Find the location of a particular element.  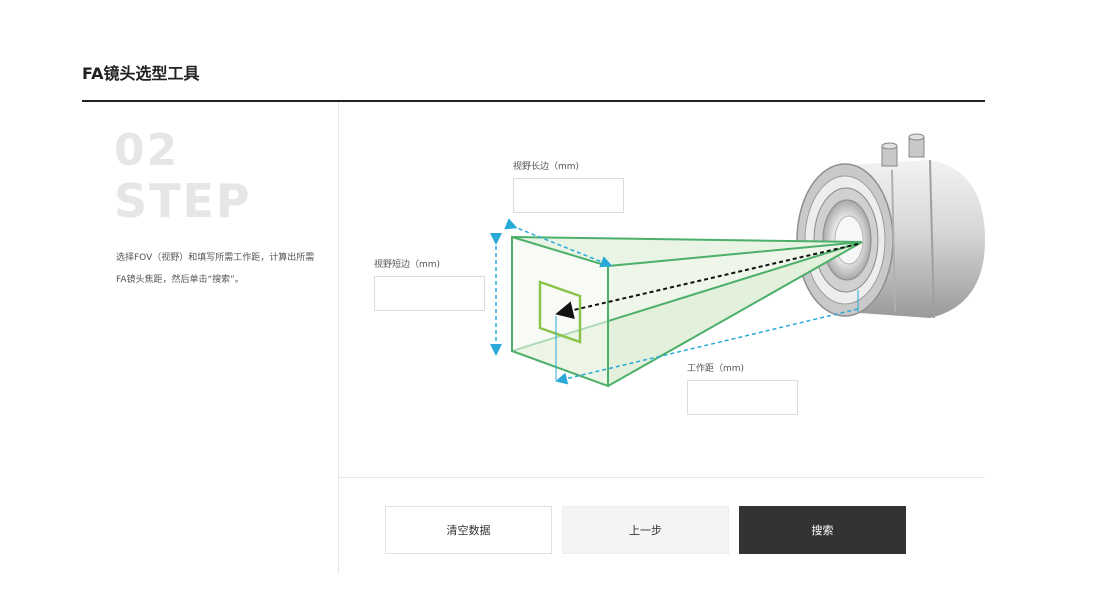

search-button: 搜索 is located at coordinates (822, 530).